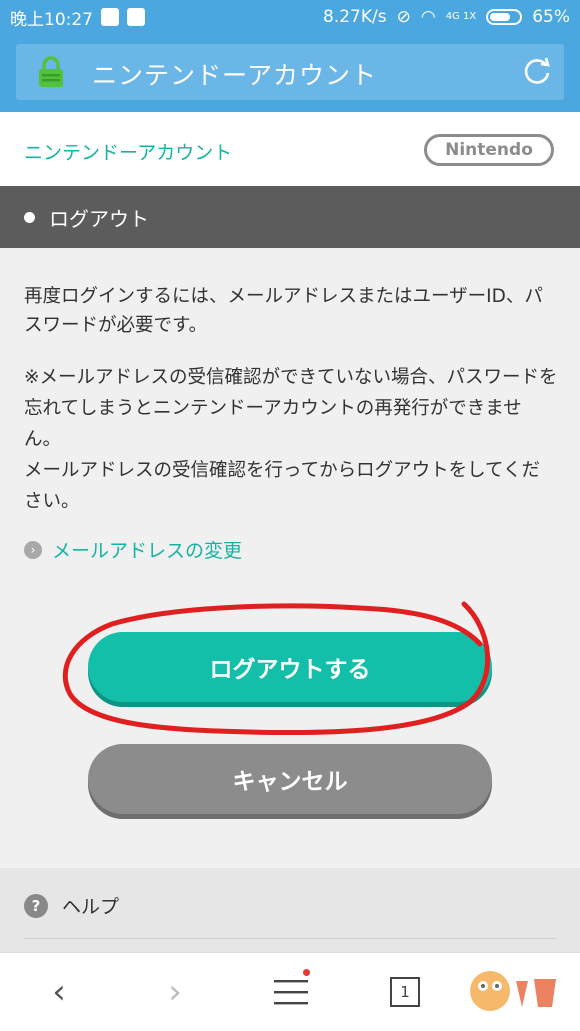 Image resolution: width=580 pixels, height=1031 pixels. I want to click on change-email-label: メールアドレスの変更, so click(147, 551).